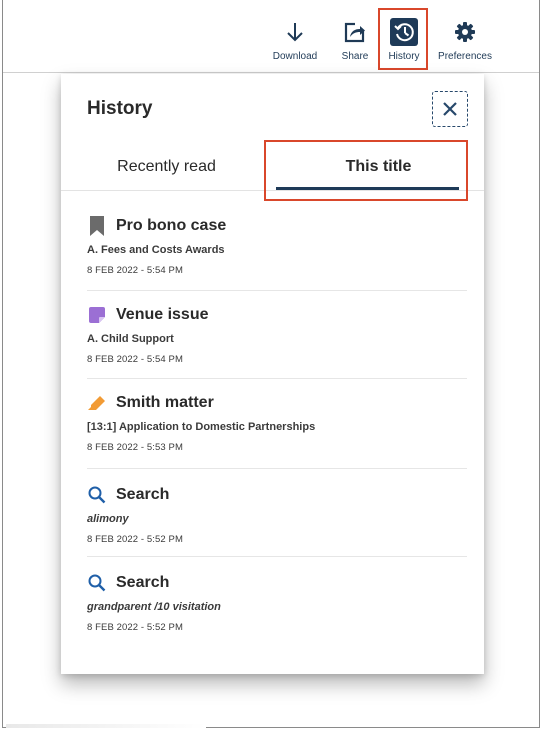 The image size is (543, 730). What do you see at coordinates (277, 513) in the screenshot?
I see `list-item: Search alimony 8 FEB 2022 - 5:52 PM` at bounding box center [277, 513].